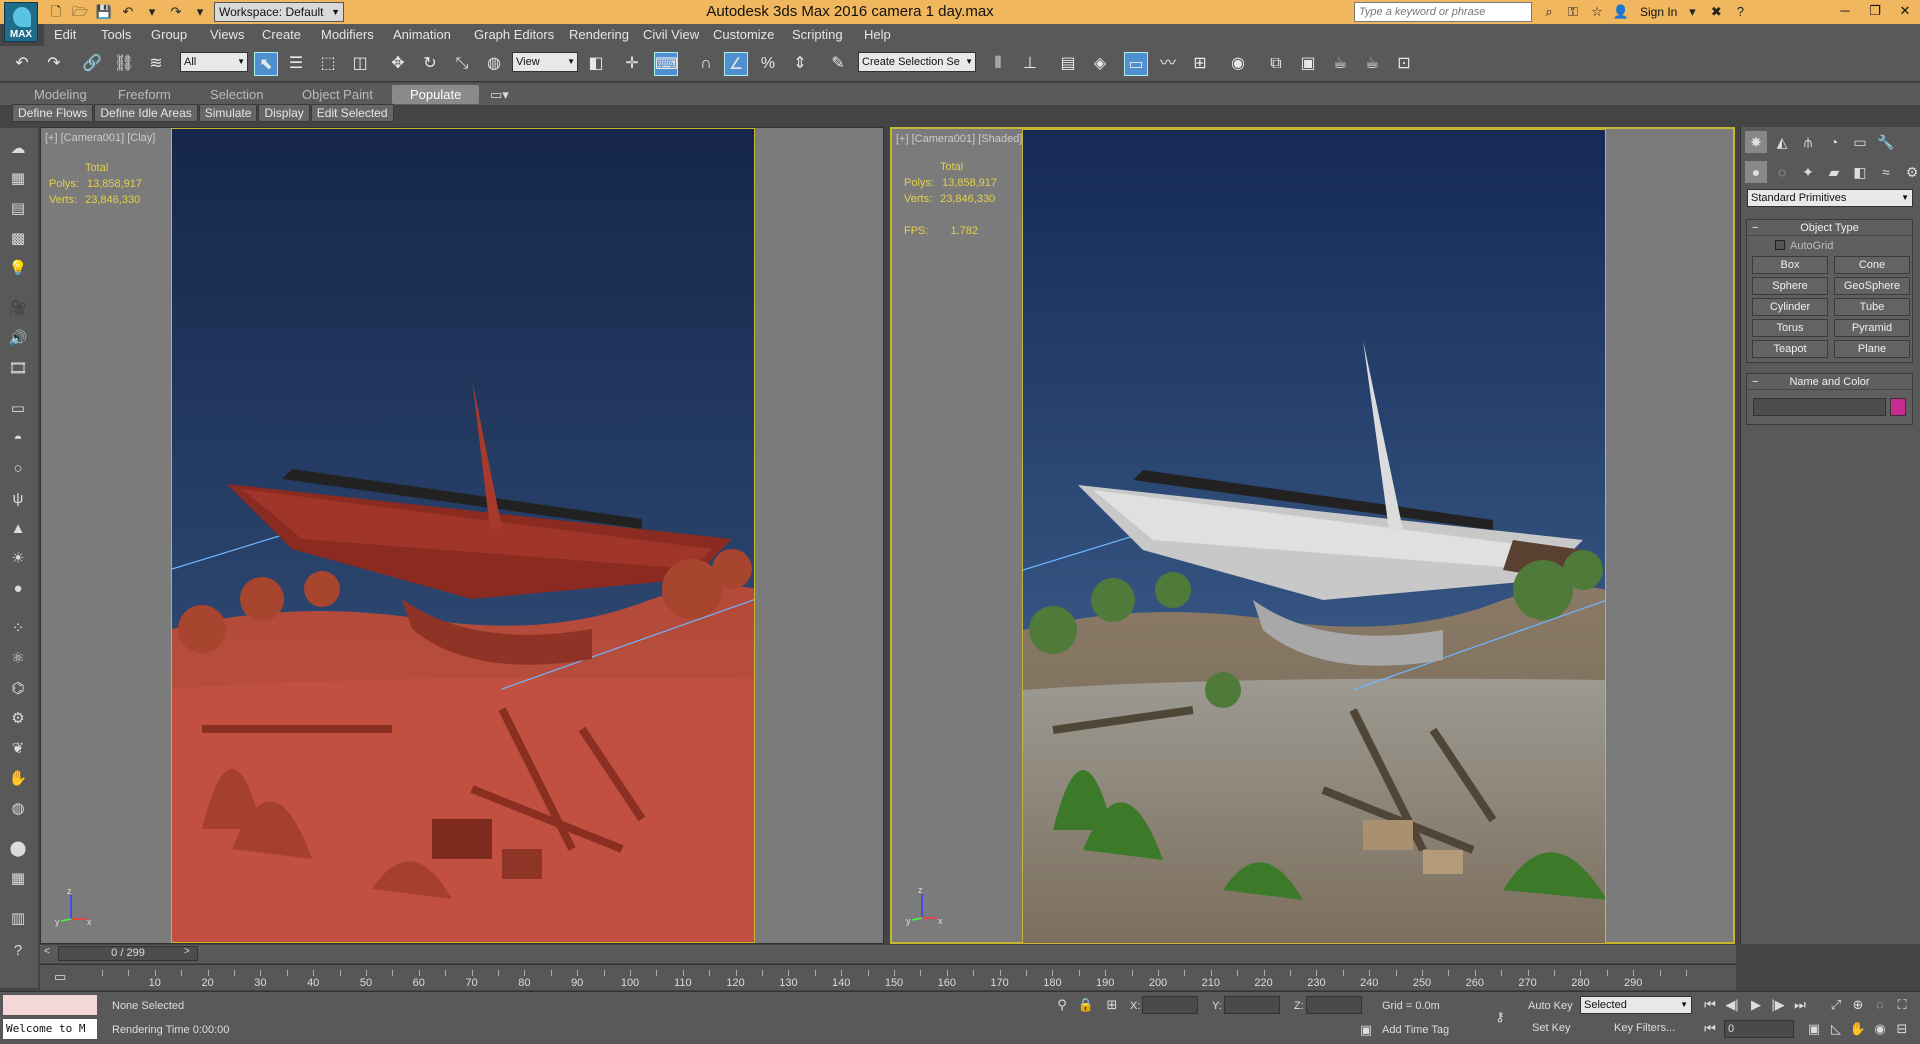  Describe the element at coordinates (92, 64) in the screenshot. I see `select-and-link-icon: 🔗` at that location.